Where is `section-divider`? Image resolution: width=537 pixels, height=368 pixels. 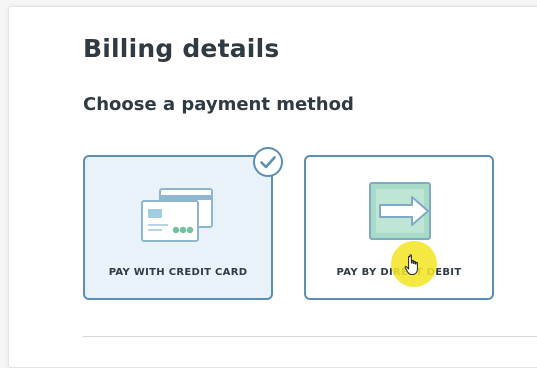
section-divider is located at coordinates (310, 336).